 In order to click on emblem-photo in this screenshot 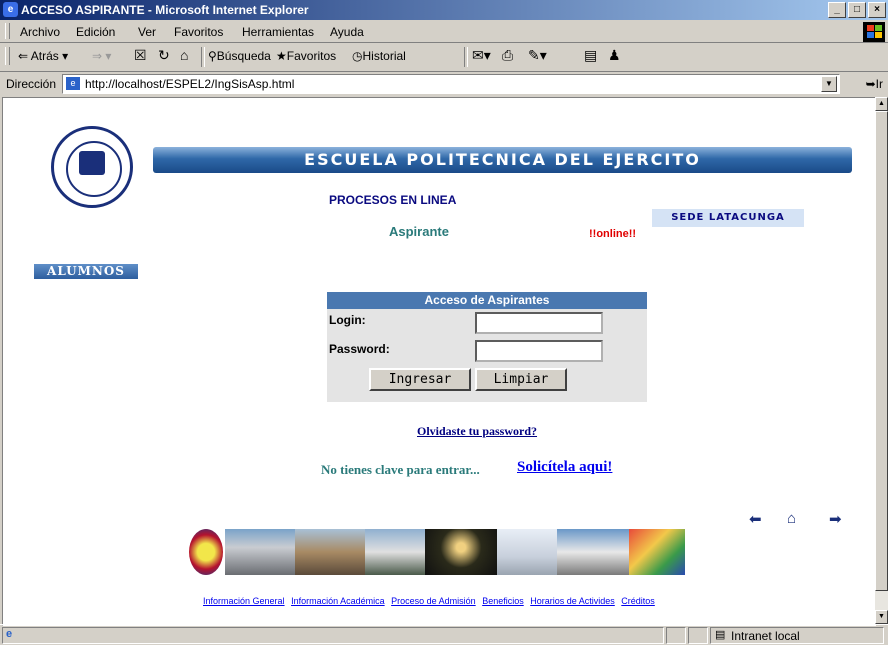, I will do `click(206, 552)`.